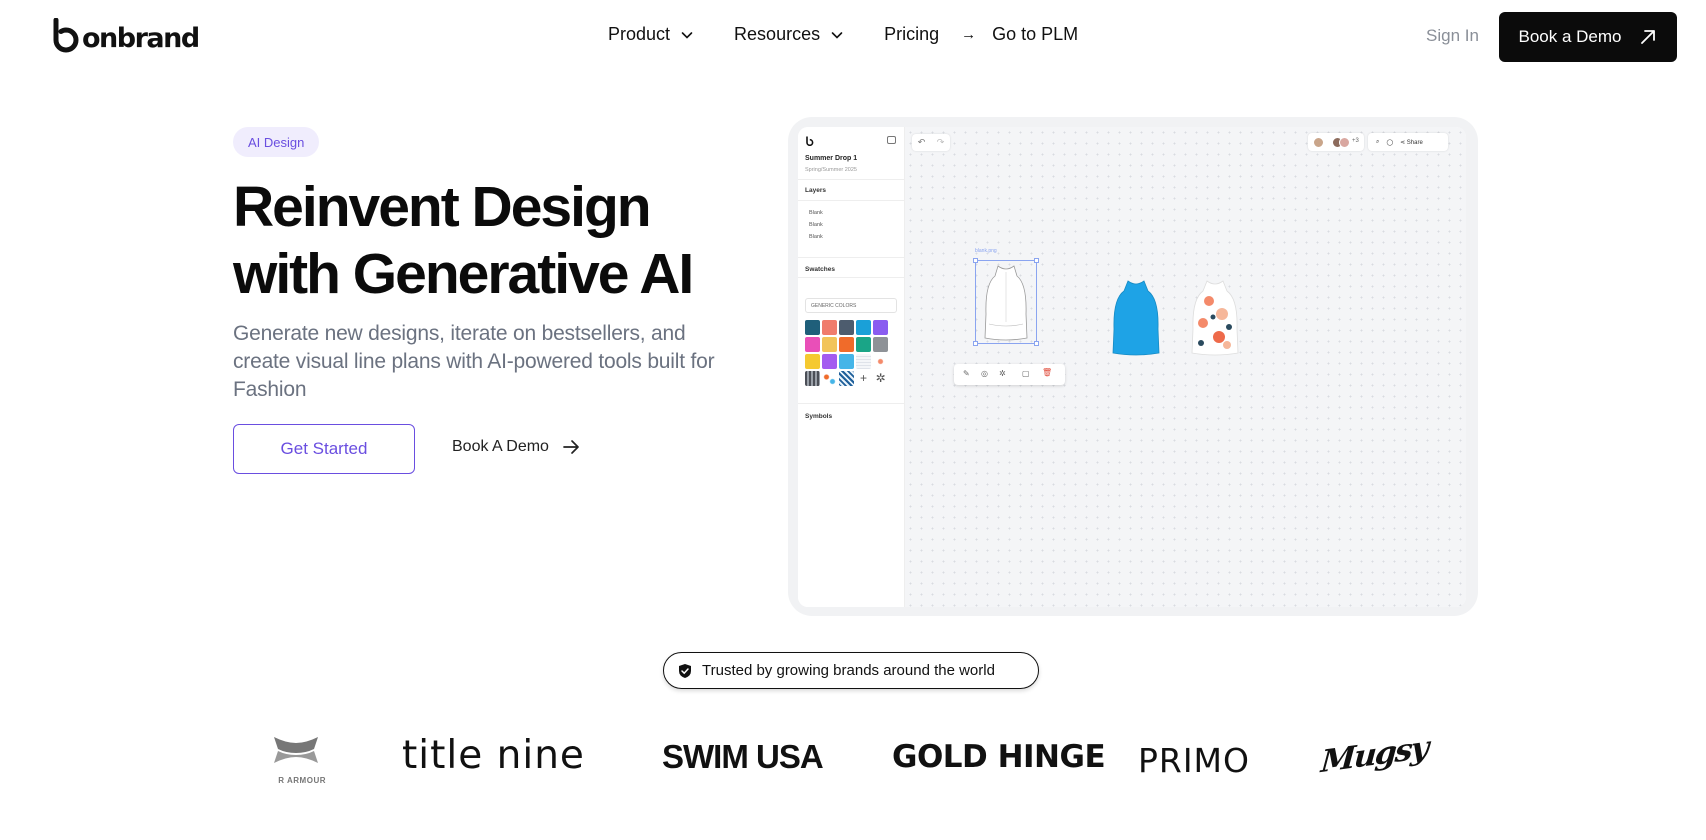  What do you see at coordinates (969, 34) in the screenshot?
I see `arrow-right-icon: →` at bounding box center [969, 34].